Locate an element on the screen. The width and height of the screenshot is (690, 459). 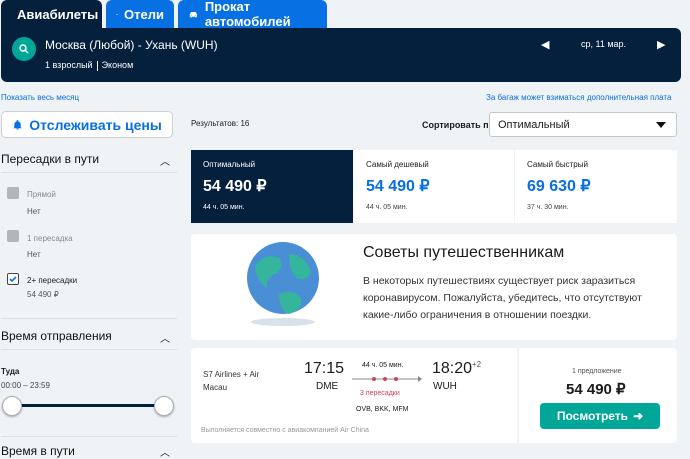
view-deal-label: Посмотреть is located at coordinates (592, 416).